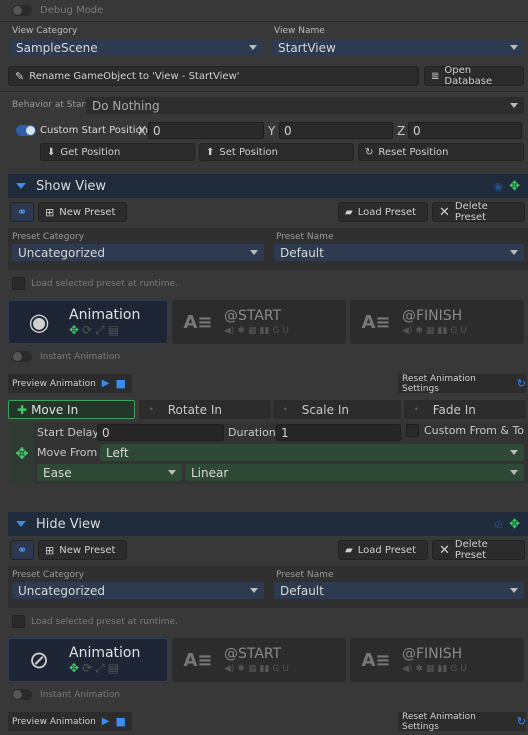  What do you see at coordinates (474, 76) in the screenshot?
I see `open-database-button: ≣ Open Database` at bounding box center [474, 76].